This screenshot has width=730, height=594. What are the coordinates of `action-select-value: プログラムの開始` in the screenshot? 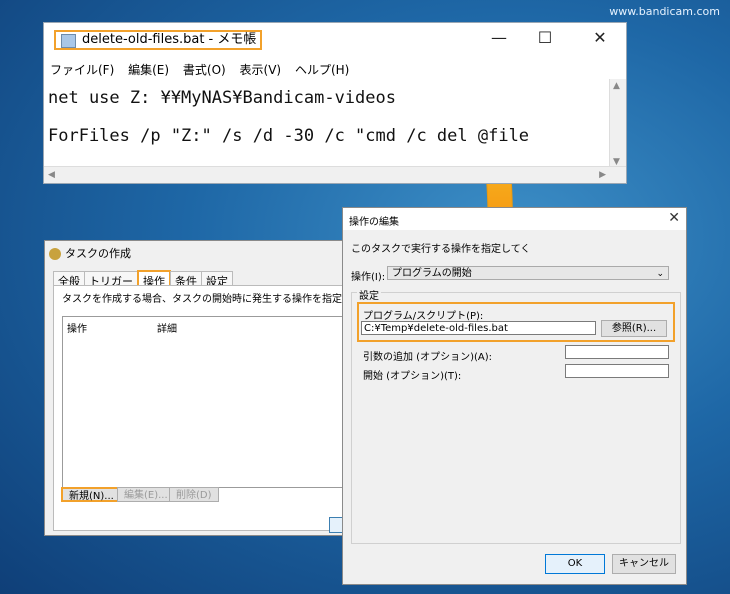 It's located at (432, 273).